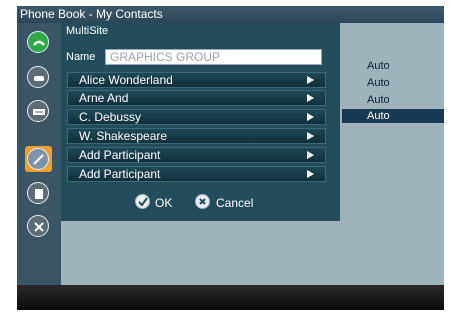 The image size is (451, 317). What do you see at coordinates (38, 193) in the screenshot?
I see `document-icon` at bounding box center [38, 193].